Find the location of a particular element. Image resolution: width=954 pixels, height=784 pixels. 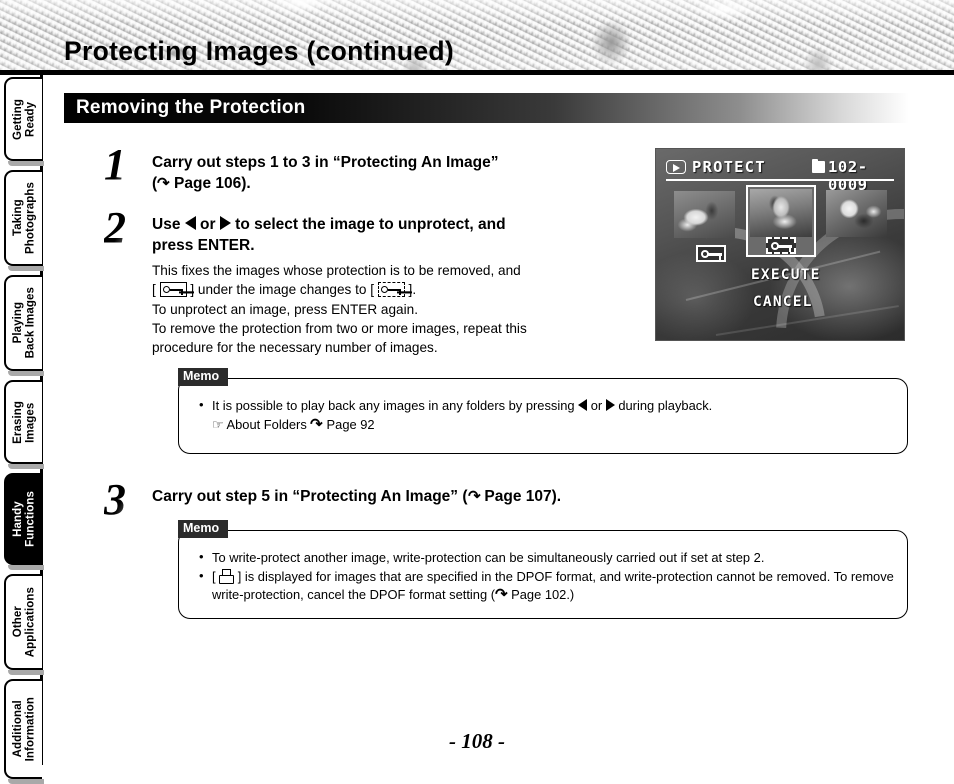

sidebar-item-label: Taking Photographs is located at coordinates (24, 217).